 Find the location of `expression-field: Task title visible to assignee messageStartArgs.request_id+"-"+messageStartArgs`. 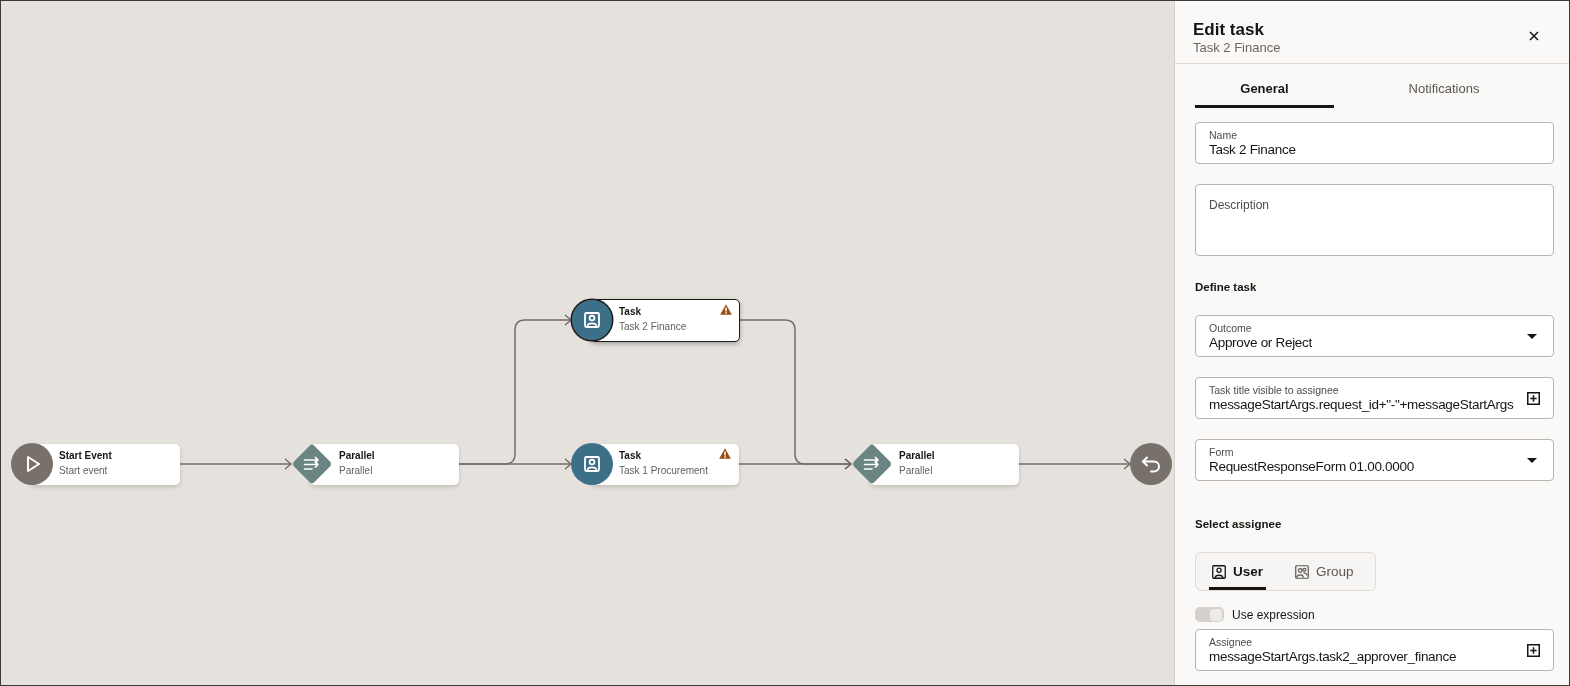

expression-field: Task title visible to assignee messageStartArgs.request_id+"-"+messageStartArgs is located at coordinates (1374, 398).